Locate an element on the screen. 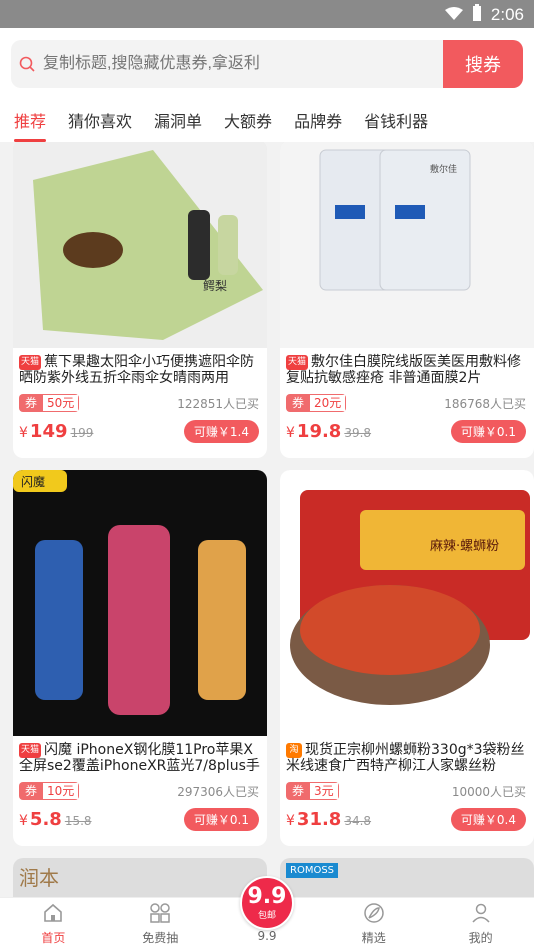  coupon-badge: 券 3元 is located at coordinates (312, 791).